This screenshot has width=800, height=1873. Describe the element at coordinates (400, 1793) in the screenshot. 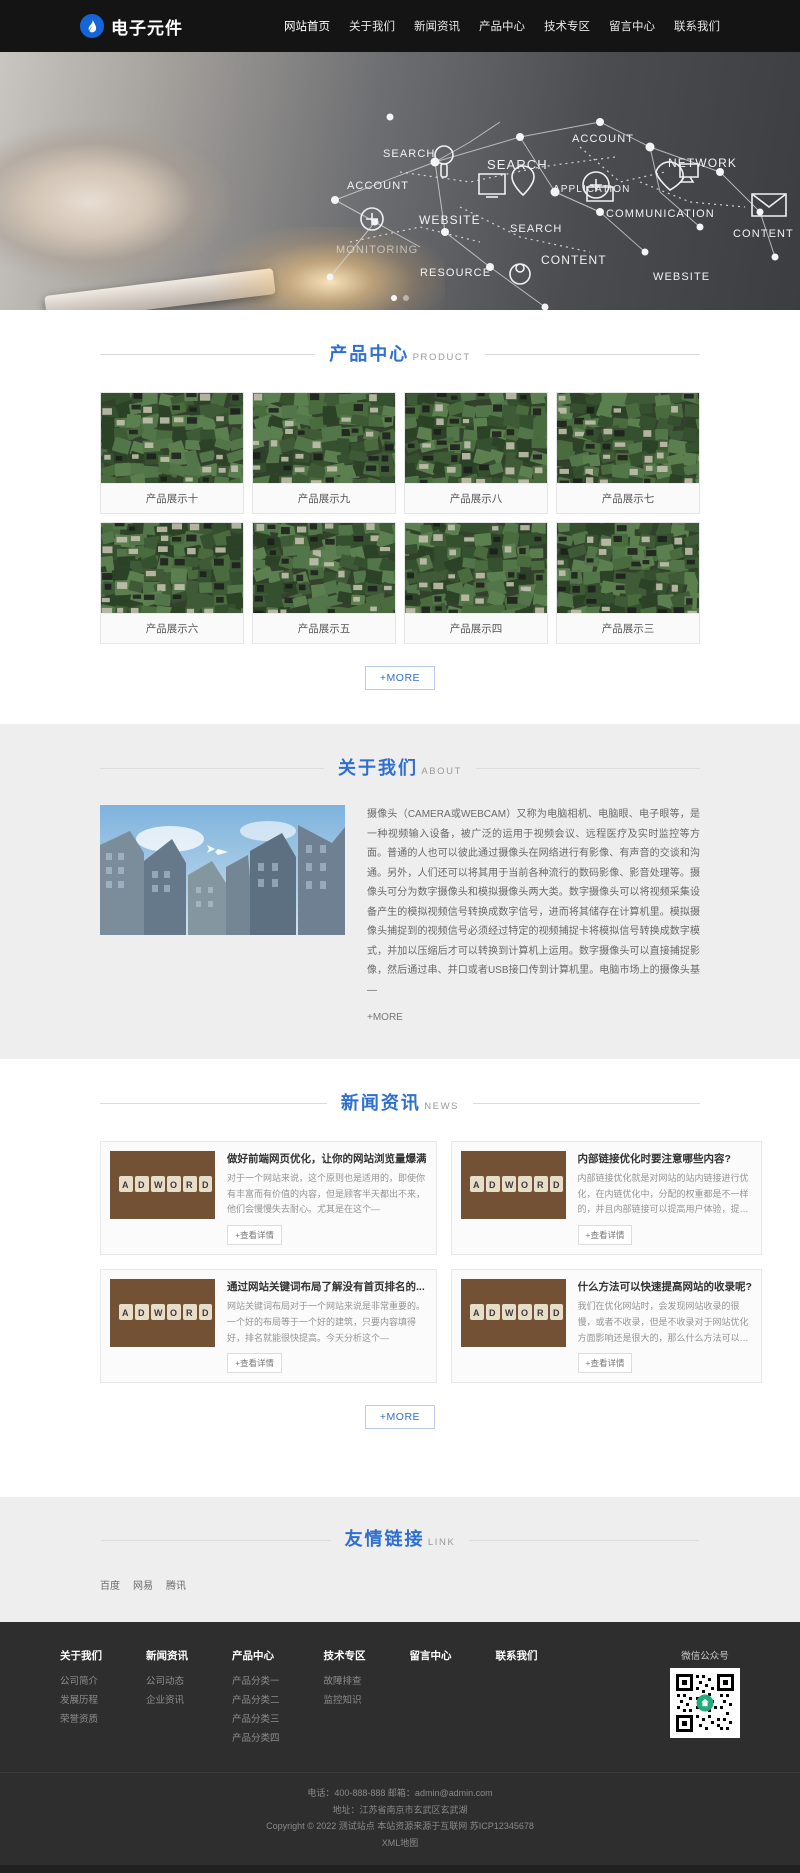

I see `footer-contact-line: 电话：400-888-888 邮箱：admin@admin.com` at that location.